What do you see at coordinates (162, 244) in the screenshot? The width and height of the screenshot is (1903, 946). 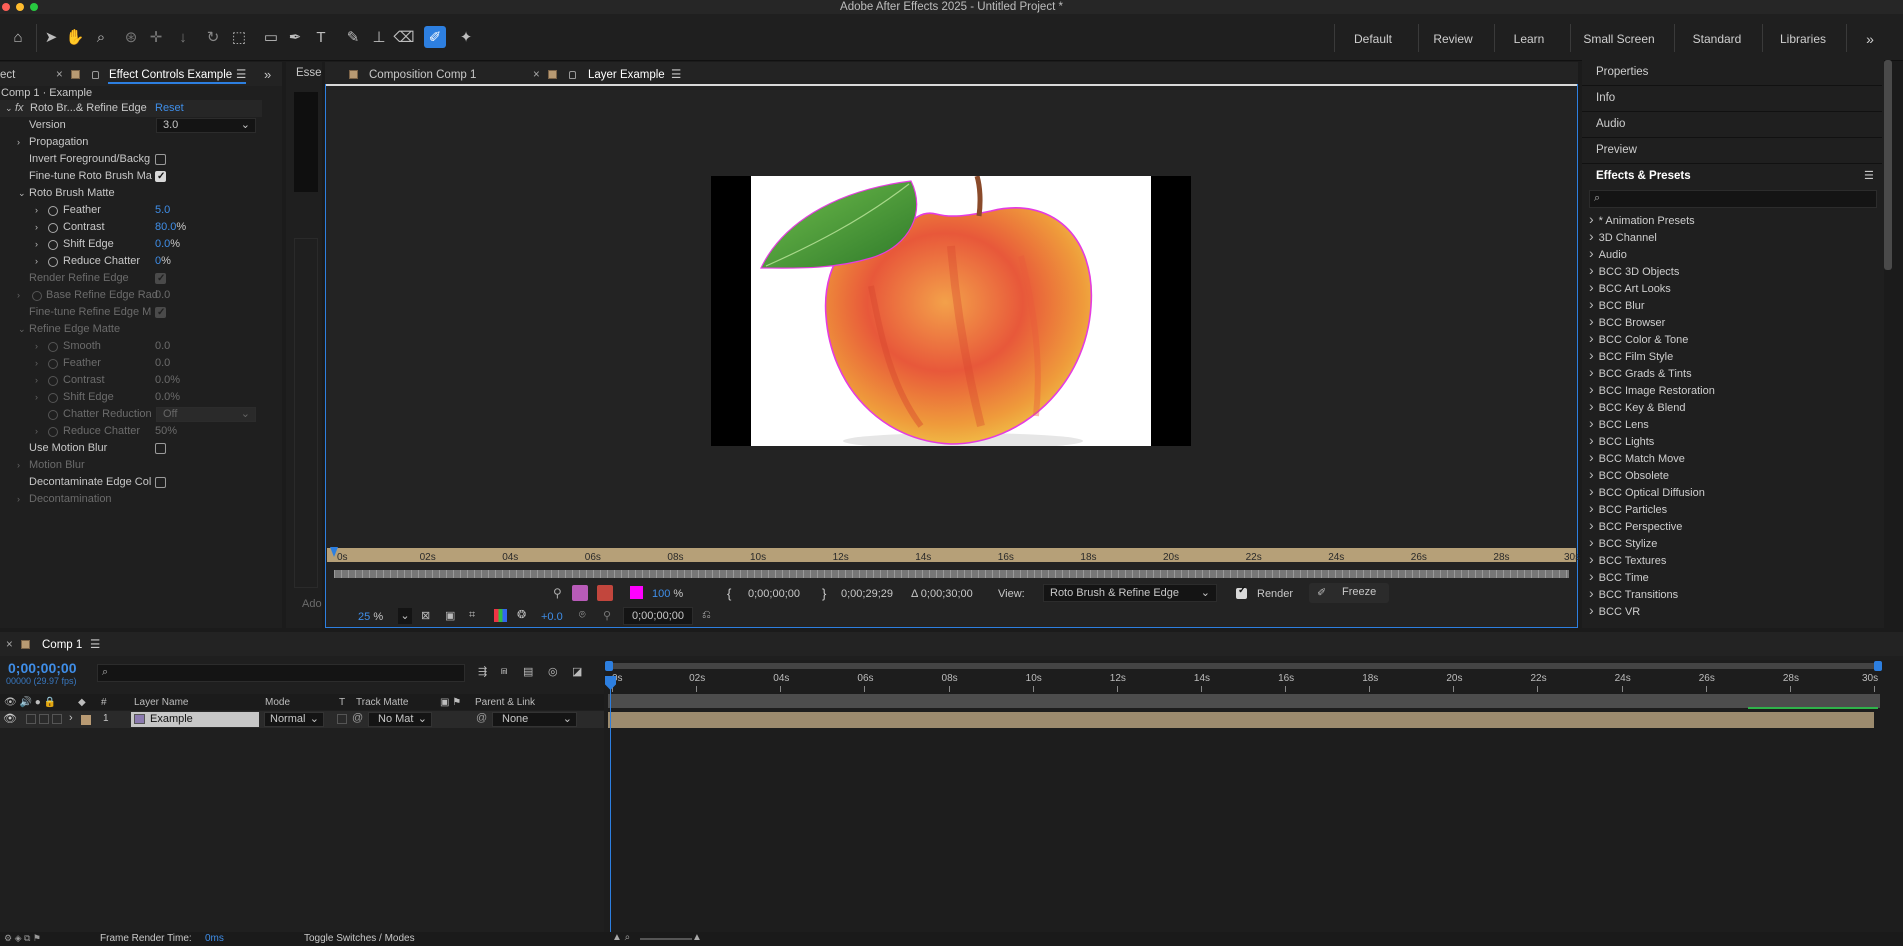 I see `shift-edge-value: 0.0` at bounding box center [162, 244].